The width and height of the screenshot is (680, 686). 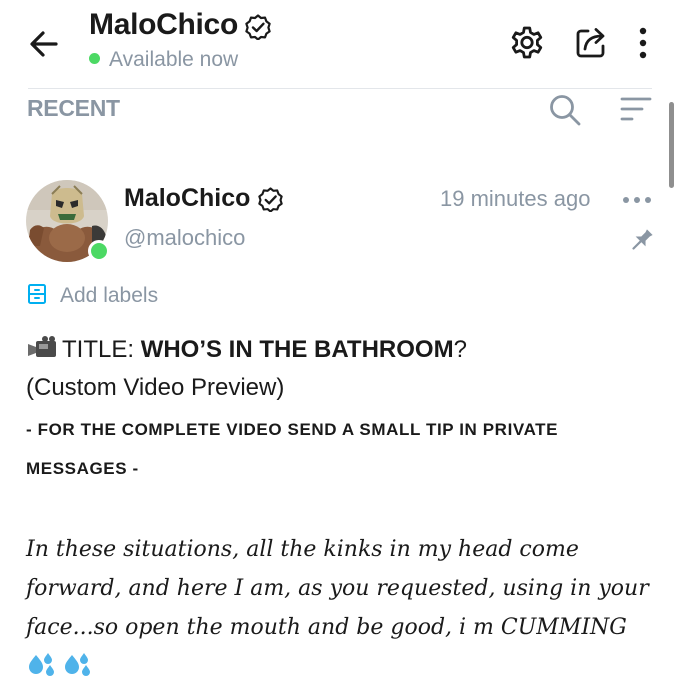 I want to click on online-dot, so click(x=94, y=58).